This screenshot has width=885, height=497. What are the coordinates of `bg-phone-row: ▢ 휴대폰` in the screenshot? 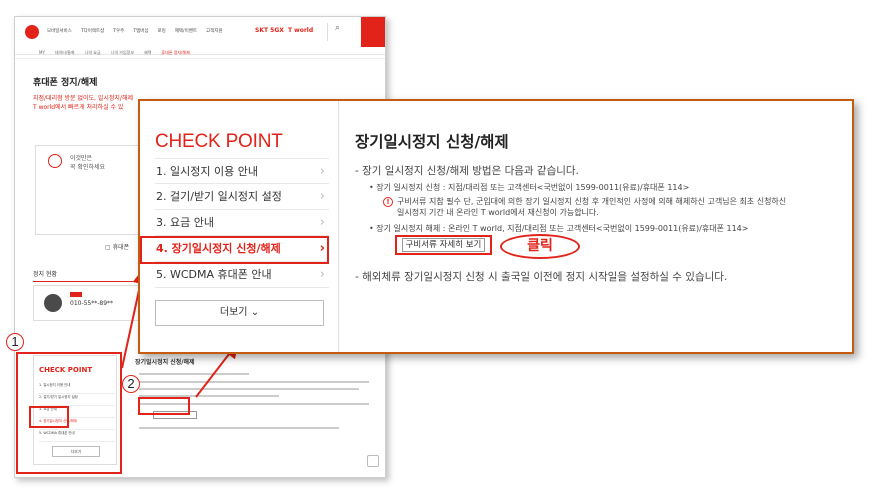 It's located at (117, 247).